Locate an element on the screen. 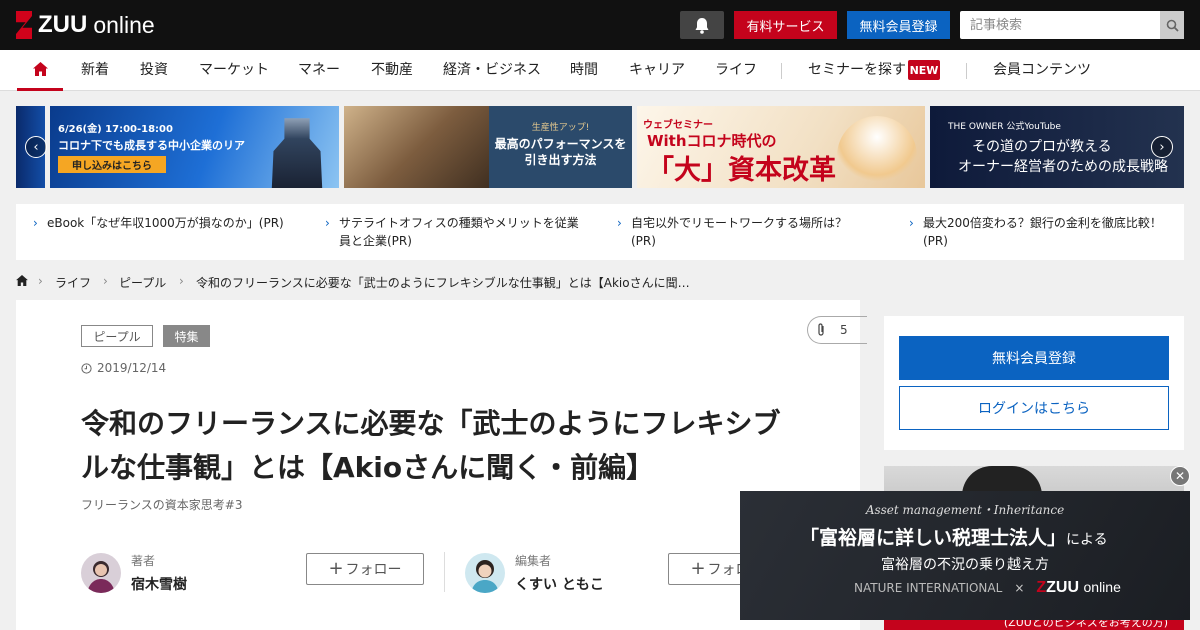  nav-item-seminar: セミナーを探す is located at coordinates (857, 70).